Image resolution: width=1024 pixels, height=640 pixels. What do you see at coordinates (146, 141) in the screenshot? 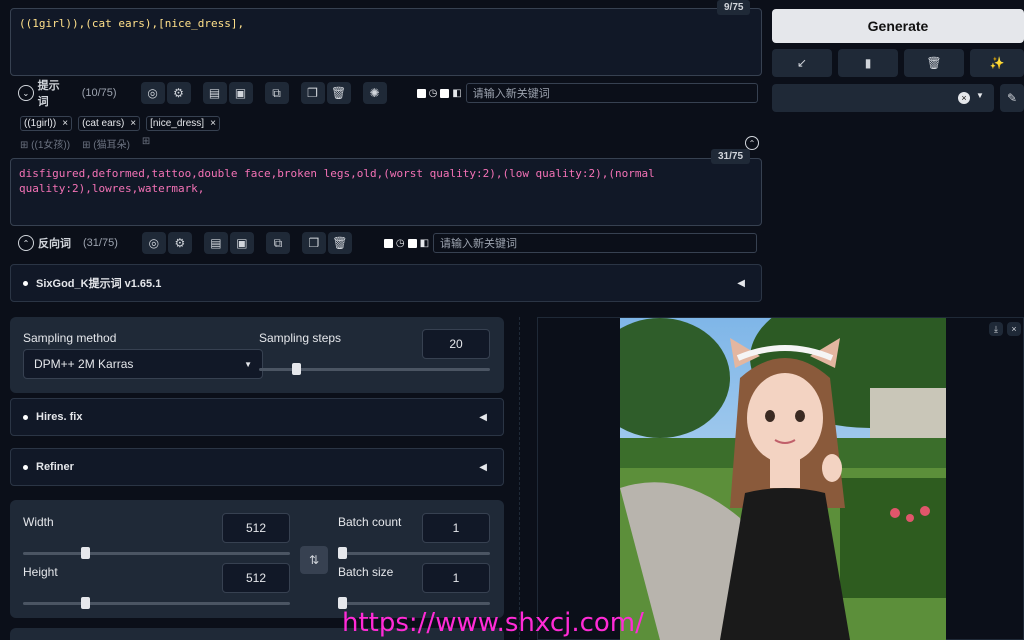
I see `tag-translation-empty: ⊞` at bounding box center [146, 141].